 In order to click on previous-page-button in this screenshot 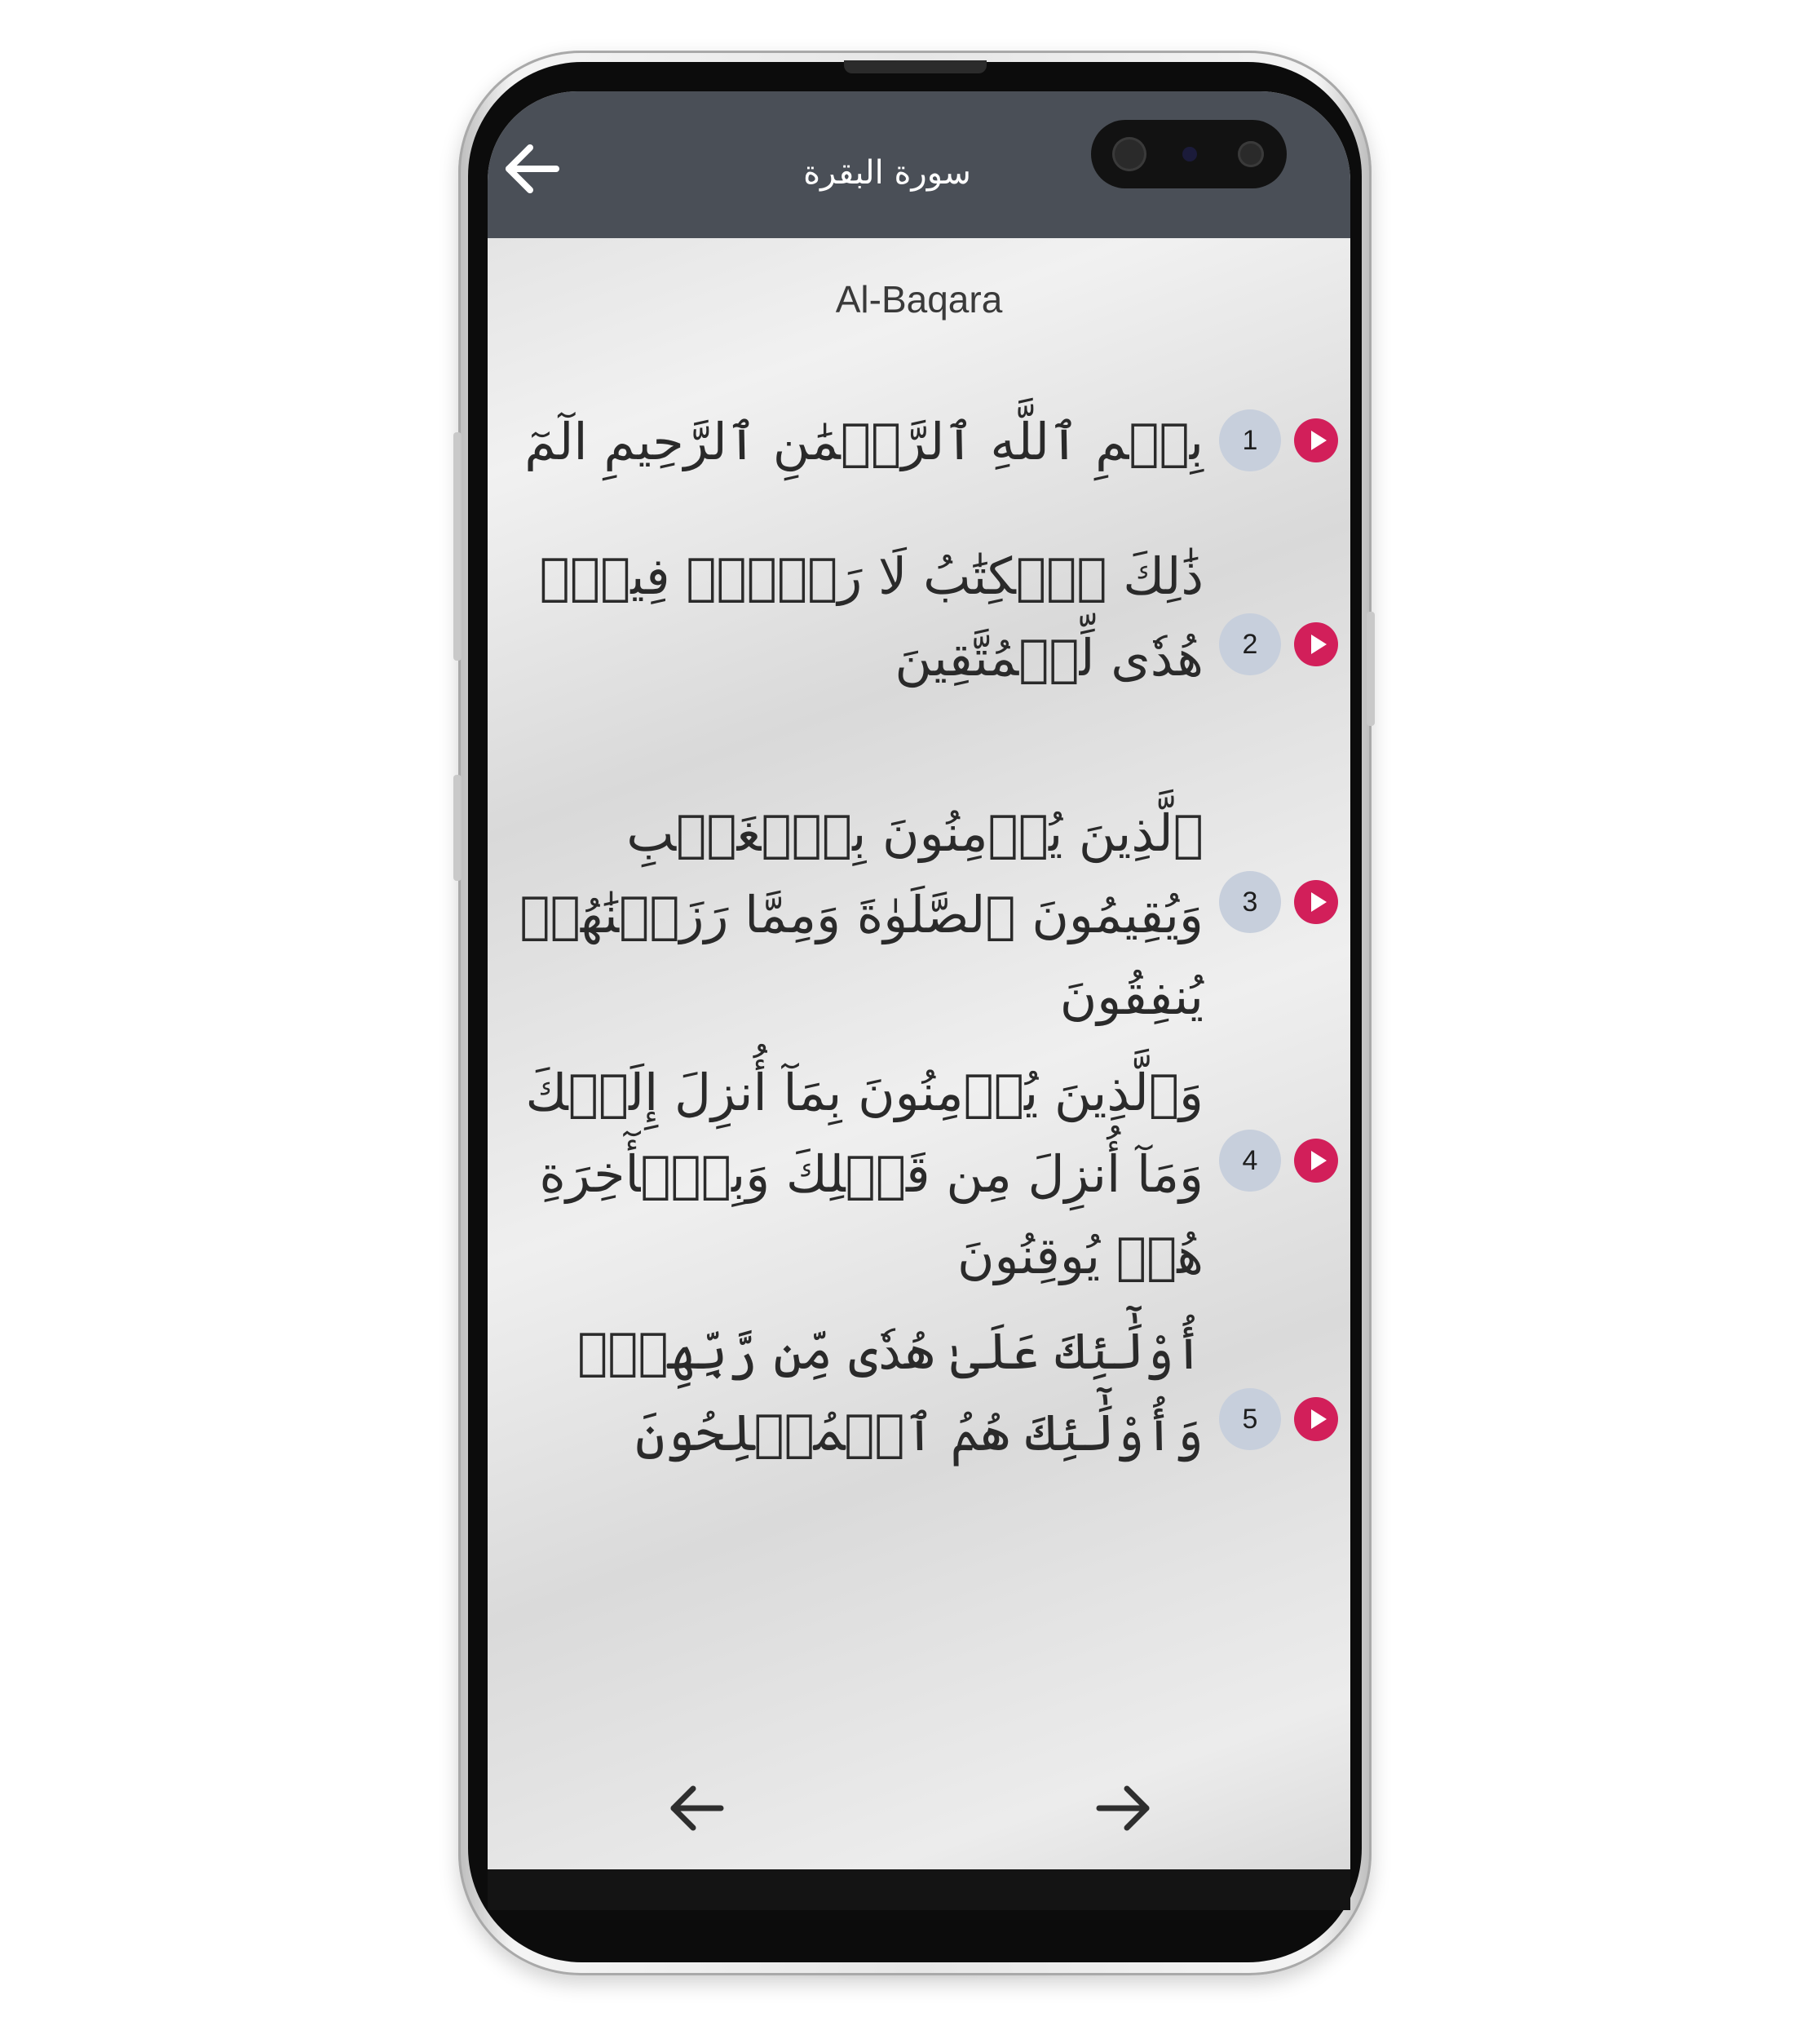, I will do `click(697, 1808)`.